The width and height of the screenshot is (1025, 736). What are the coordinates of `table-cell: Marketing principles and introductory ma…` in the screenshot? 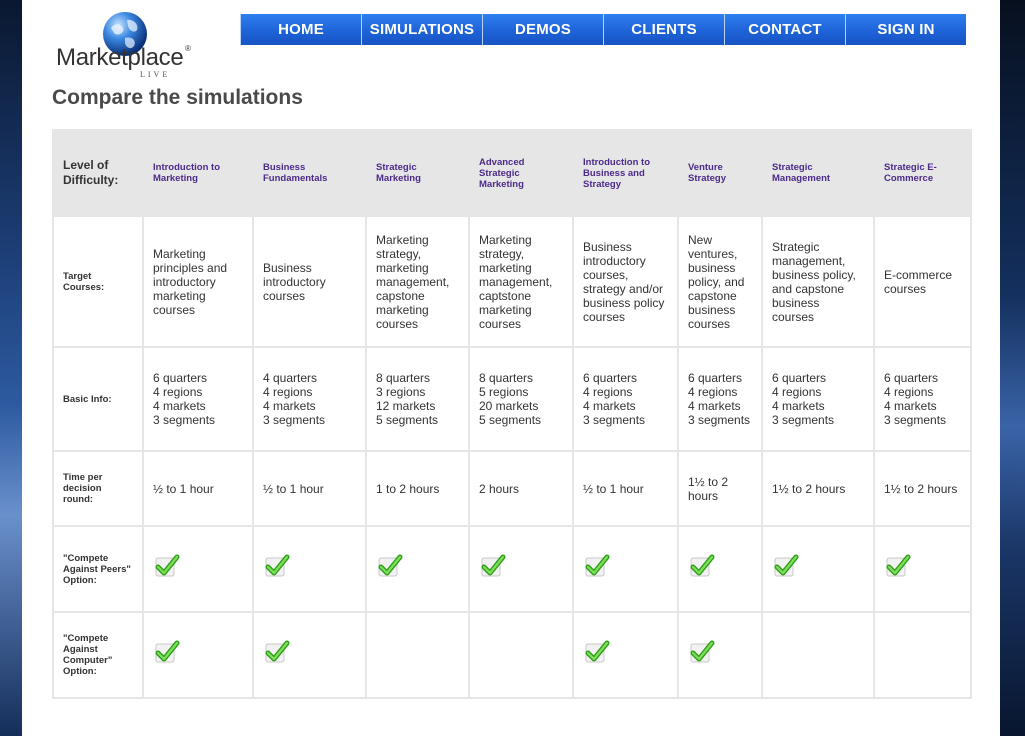 It's located at (198, 281).